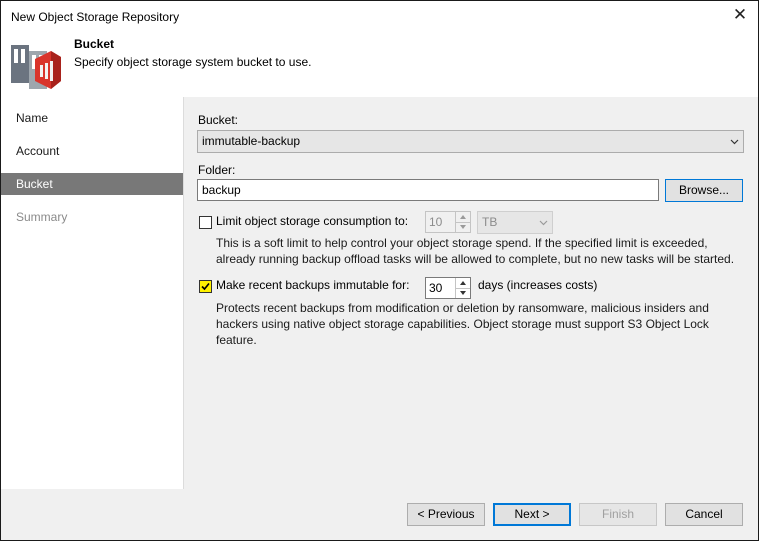 This screenshot has width=759, height=541. Describe the element at coordinates (92, 184) in the screenshot. I see `nav-item-bucket: Bucket` at that location.